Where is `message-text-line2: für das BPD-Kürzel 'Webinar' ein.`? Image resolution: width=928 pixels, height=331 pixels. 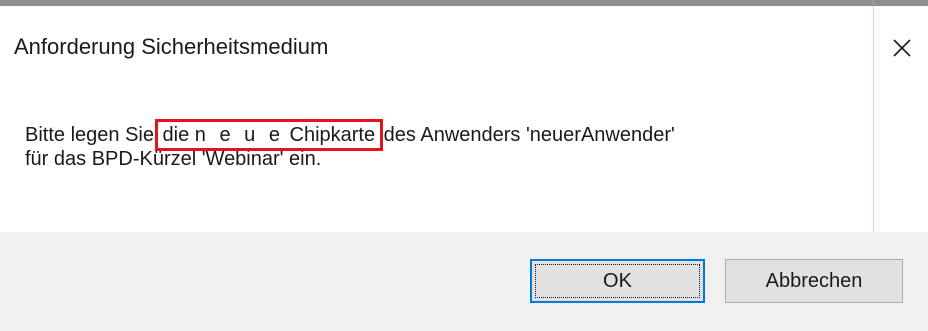
message-text-line2: für das BPD-Kürzel 'Webinar' ein. is located at coordinates (173, 159).